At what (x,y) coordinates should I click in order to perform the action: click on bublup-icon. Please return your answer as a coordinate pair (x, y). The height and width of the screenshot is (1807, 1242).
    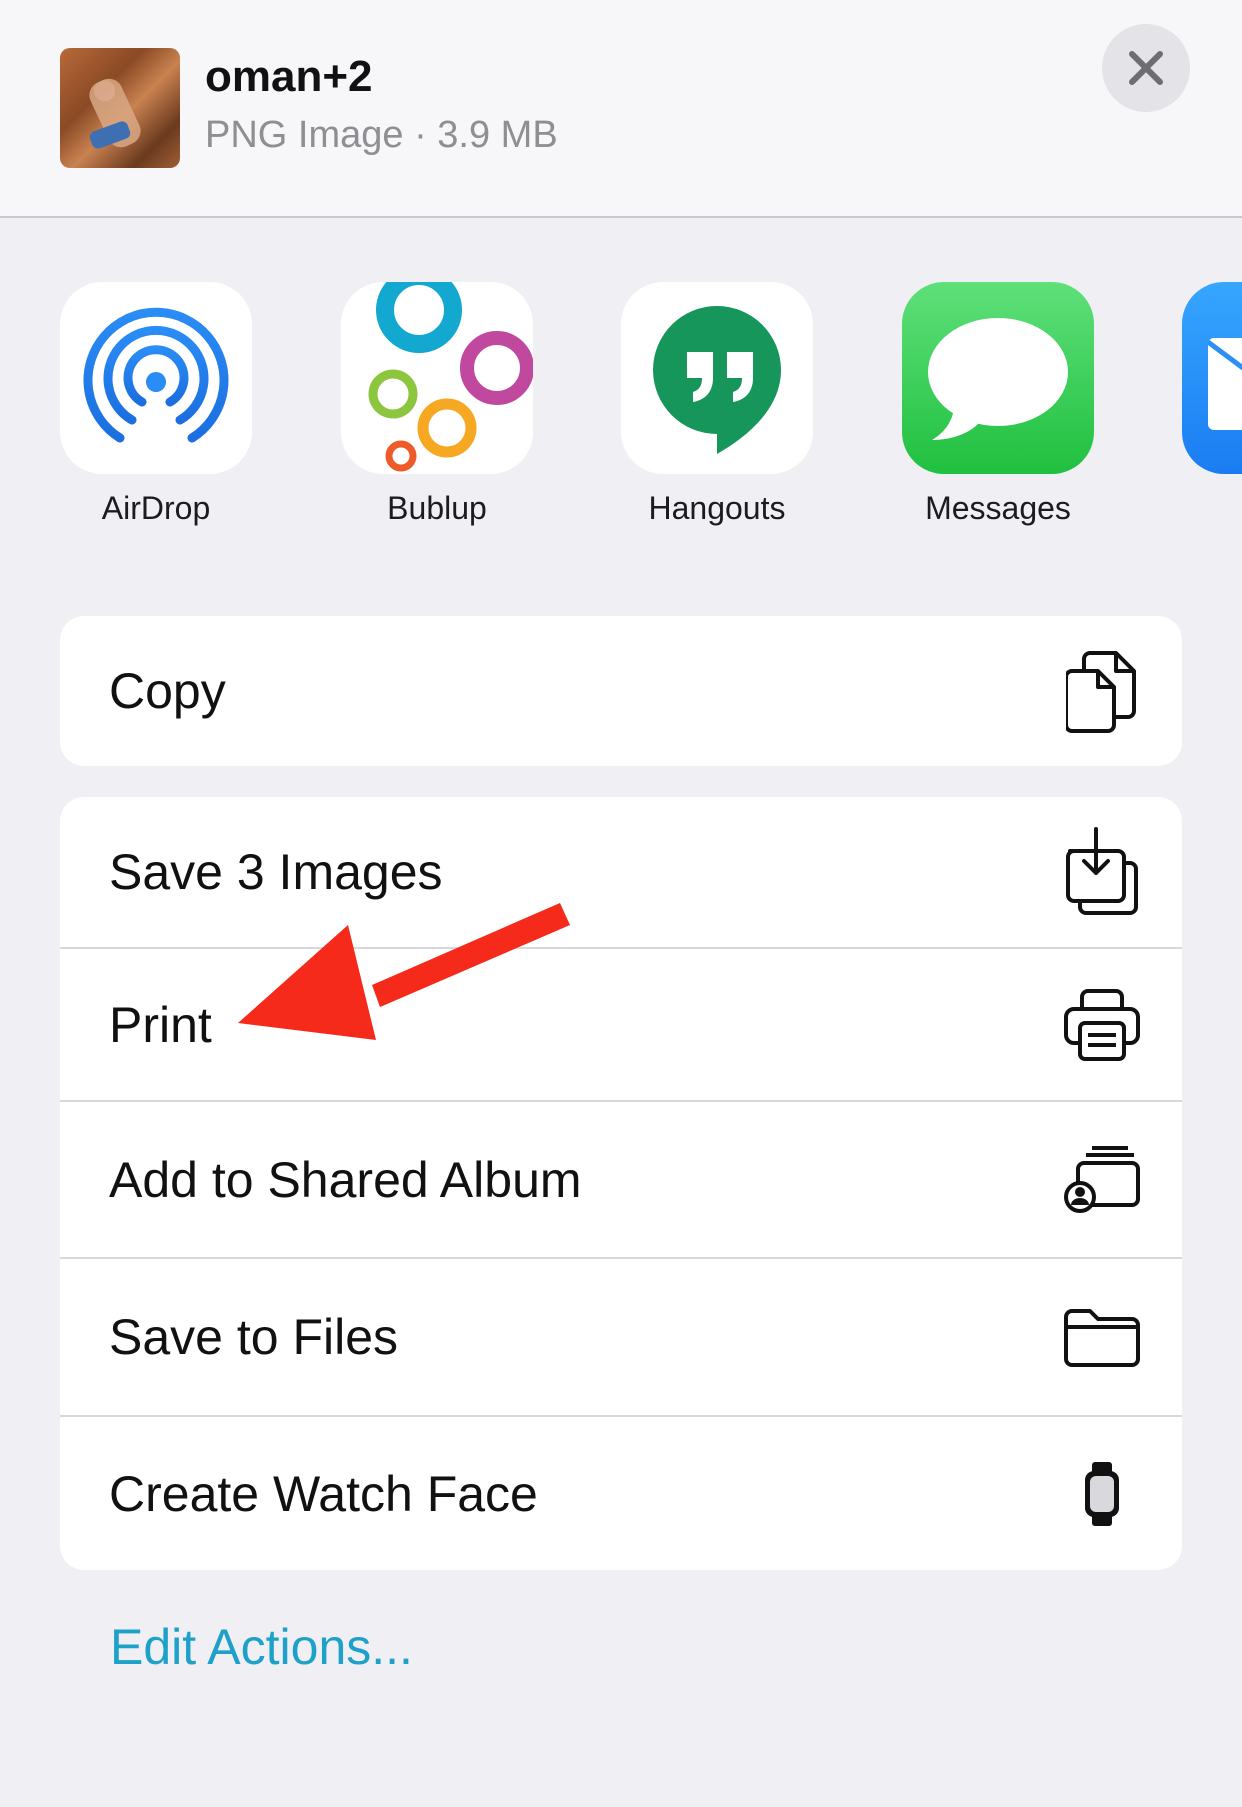
    Looking at the image, I should click on (437, 378).